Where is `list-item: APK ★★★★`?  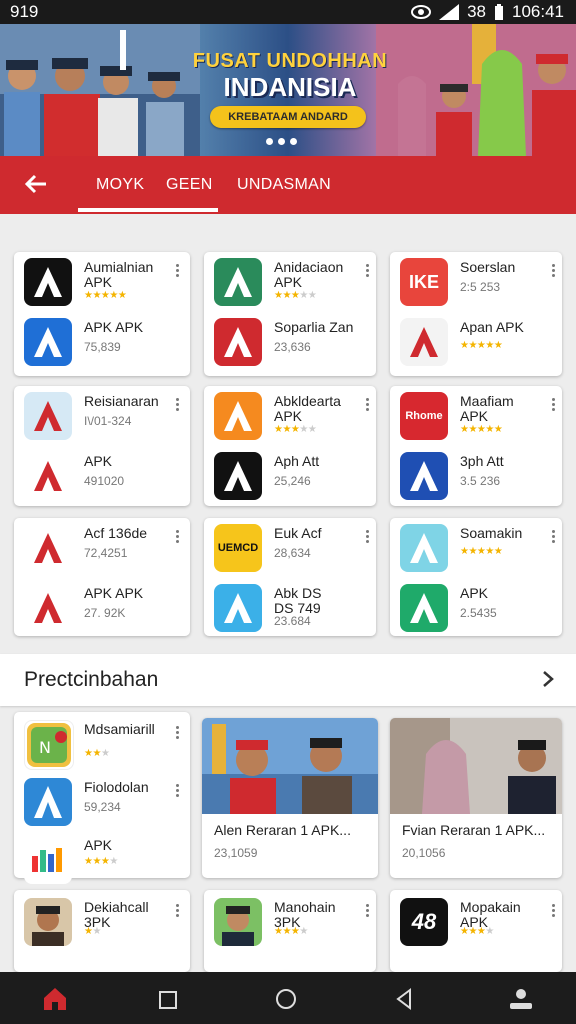 list-item: APK ★★★★ is located at coordinates (109, 864).